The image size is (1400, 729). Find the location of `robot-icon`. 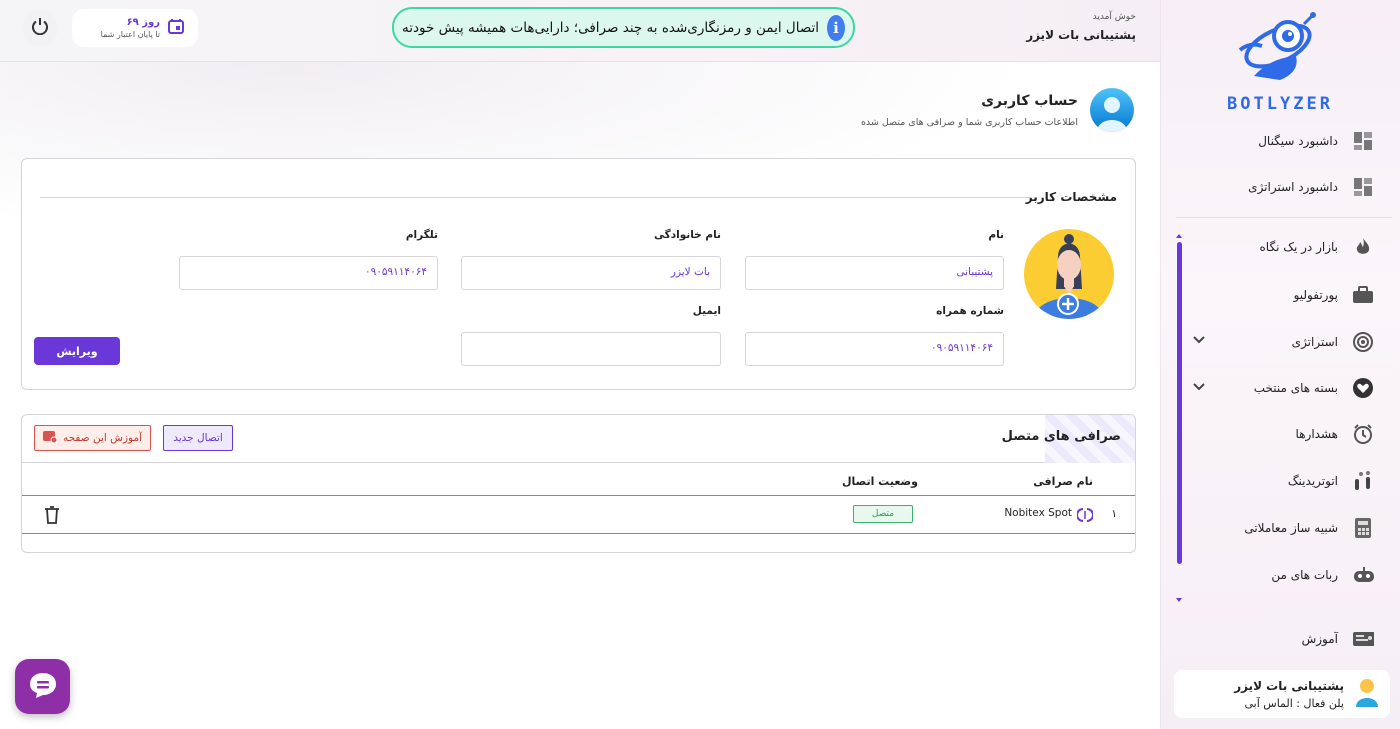

robot-icon is located at coordinates (1363, 575).